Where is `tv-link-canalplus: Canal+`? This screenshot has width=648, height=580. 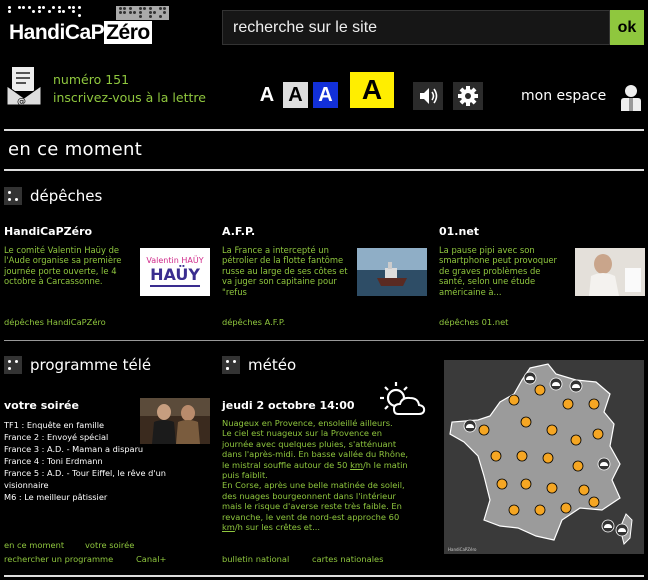 tv-link-canalplus: Canal+ is located at coordinates (151, 559).